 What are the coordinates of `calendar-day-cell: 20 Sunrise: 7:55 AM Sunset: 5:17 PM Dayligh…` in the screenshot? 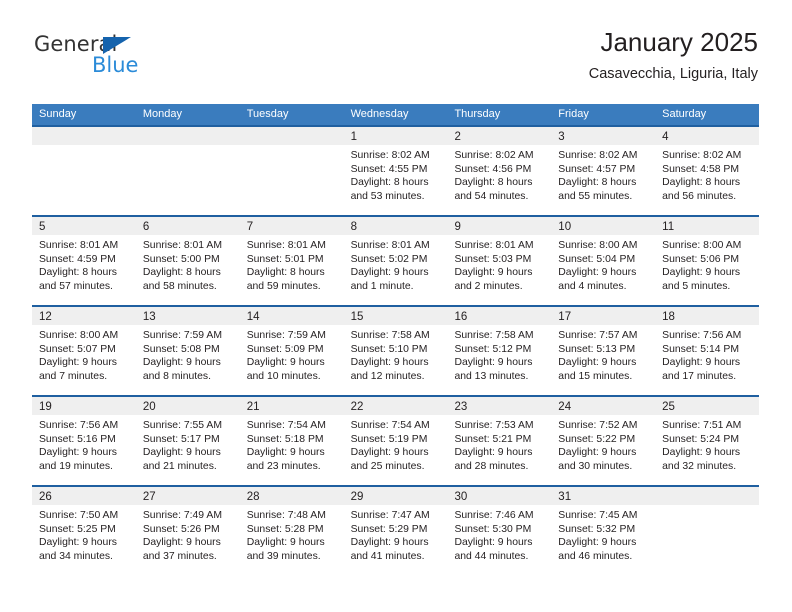 It's located at (187, 441).